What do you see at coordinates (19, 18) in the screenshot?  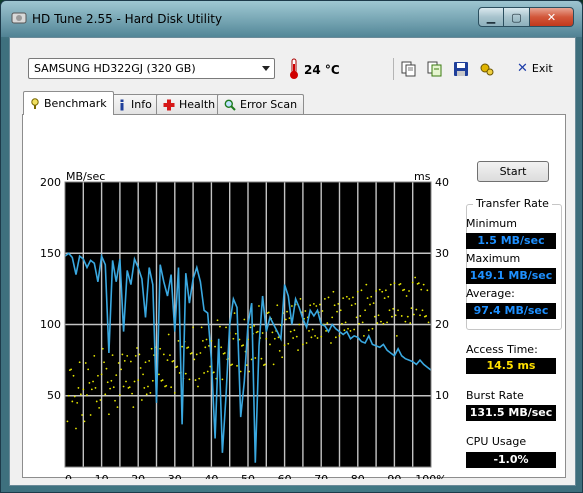 I see `app-icon` at bounding box center [19, 18].